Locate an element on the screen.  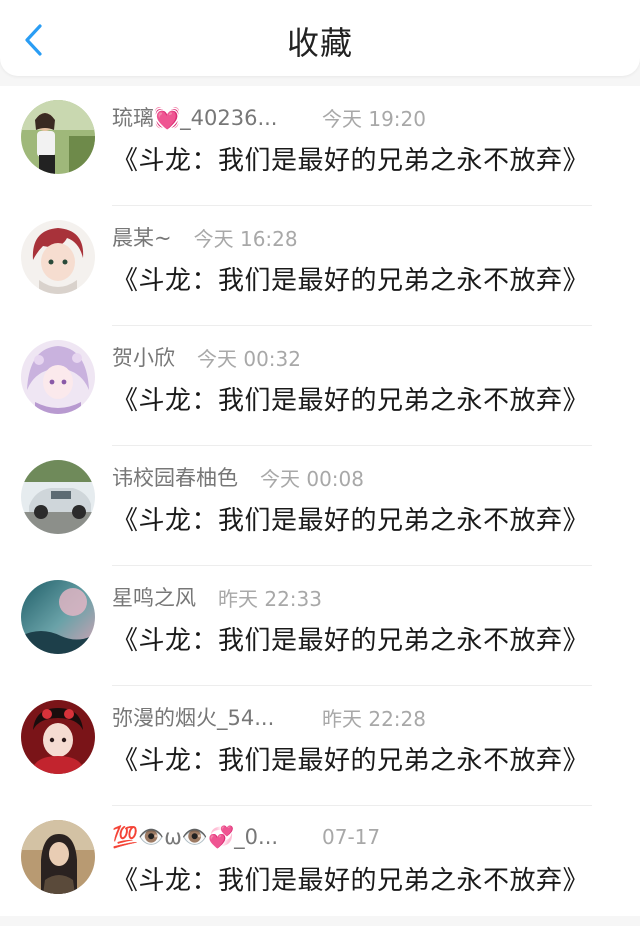
sender-name: 星鸣之风 is located at coordinates (154, 598).